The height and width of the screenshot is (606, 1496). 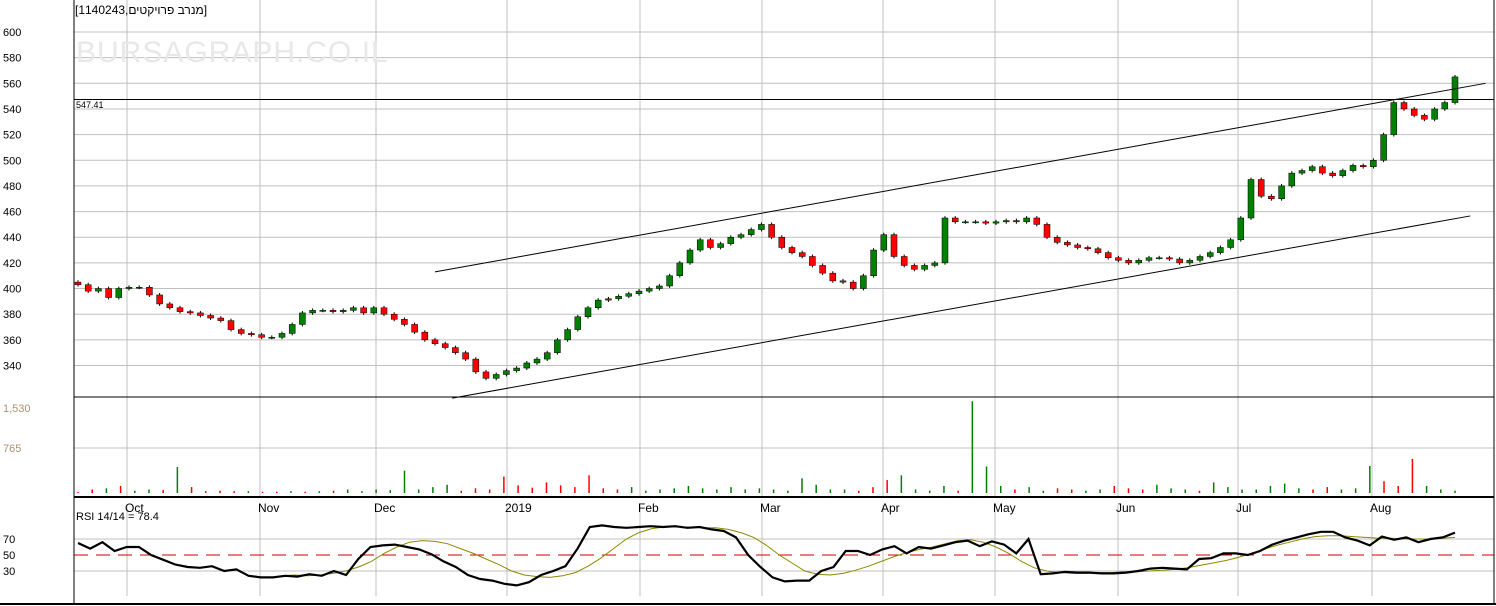 What do you see at coordinates (1125, 508) in the screenshot?
I see `month-label-jun: Jun` at bounding box center [1125, 508].